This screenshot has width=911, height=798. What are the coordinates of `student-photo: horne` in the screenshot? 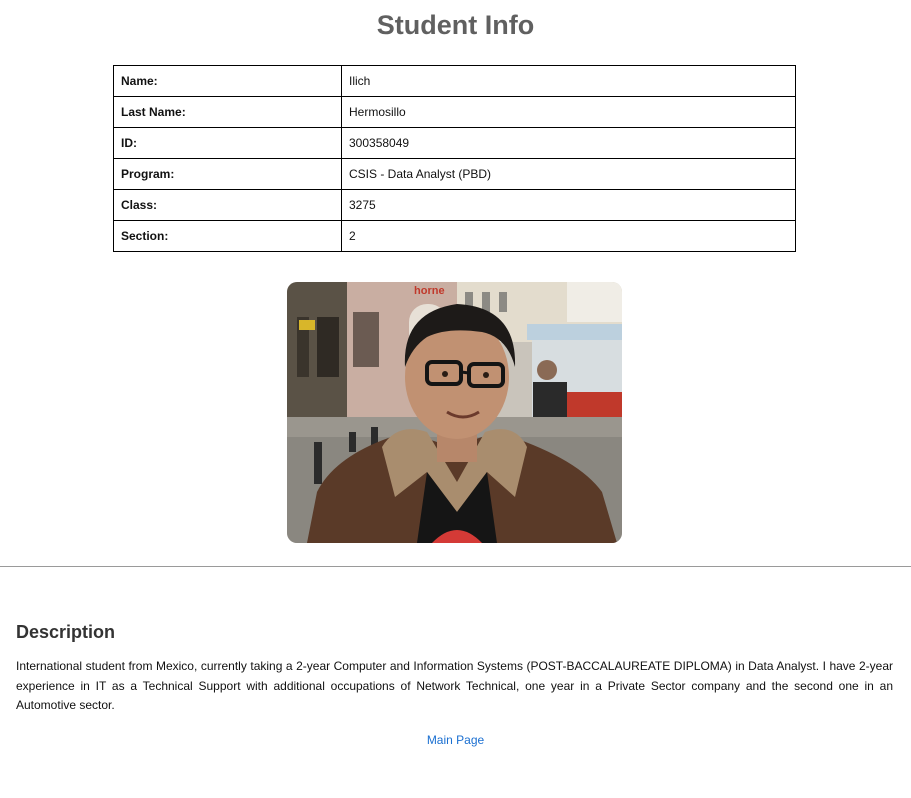 It's located at (454, 412).